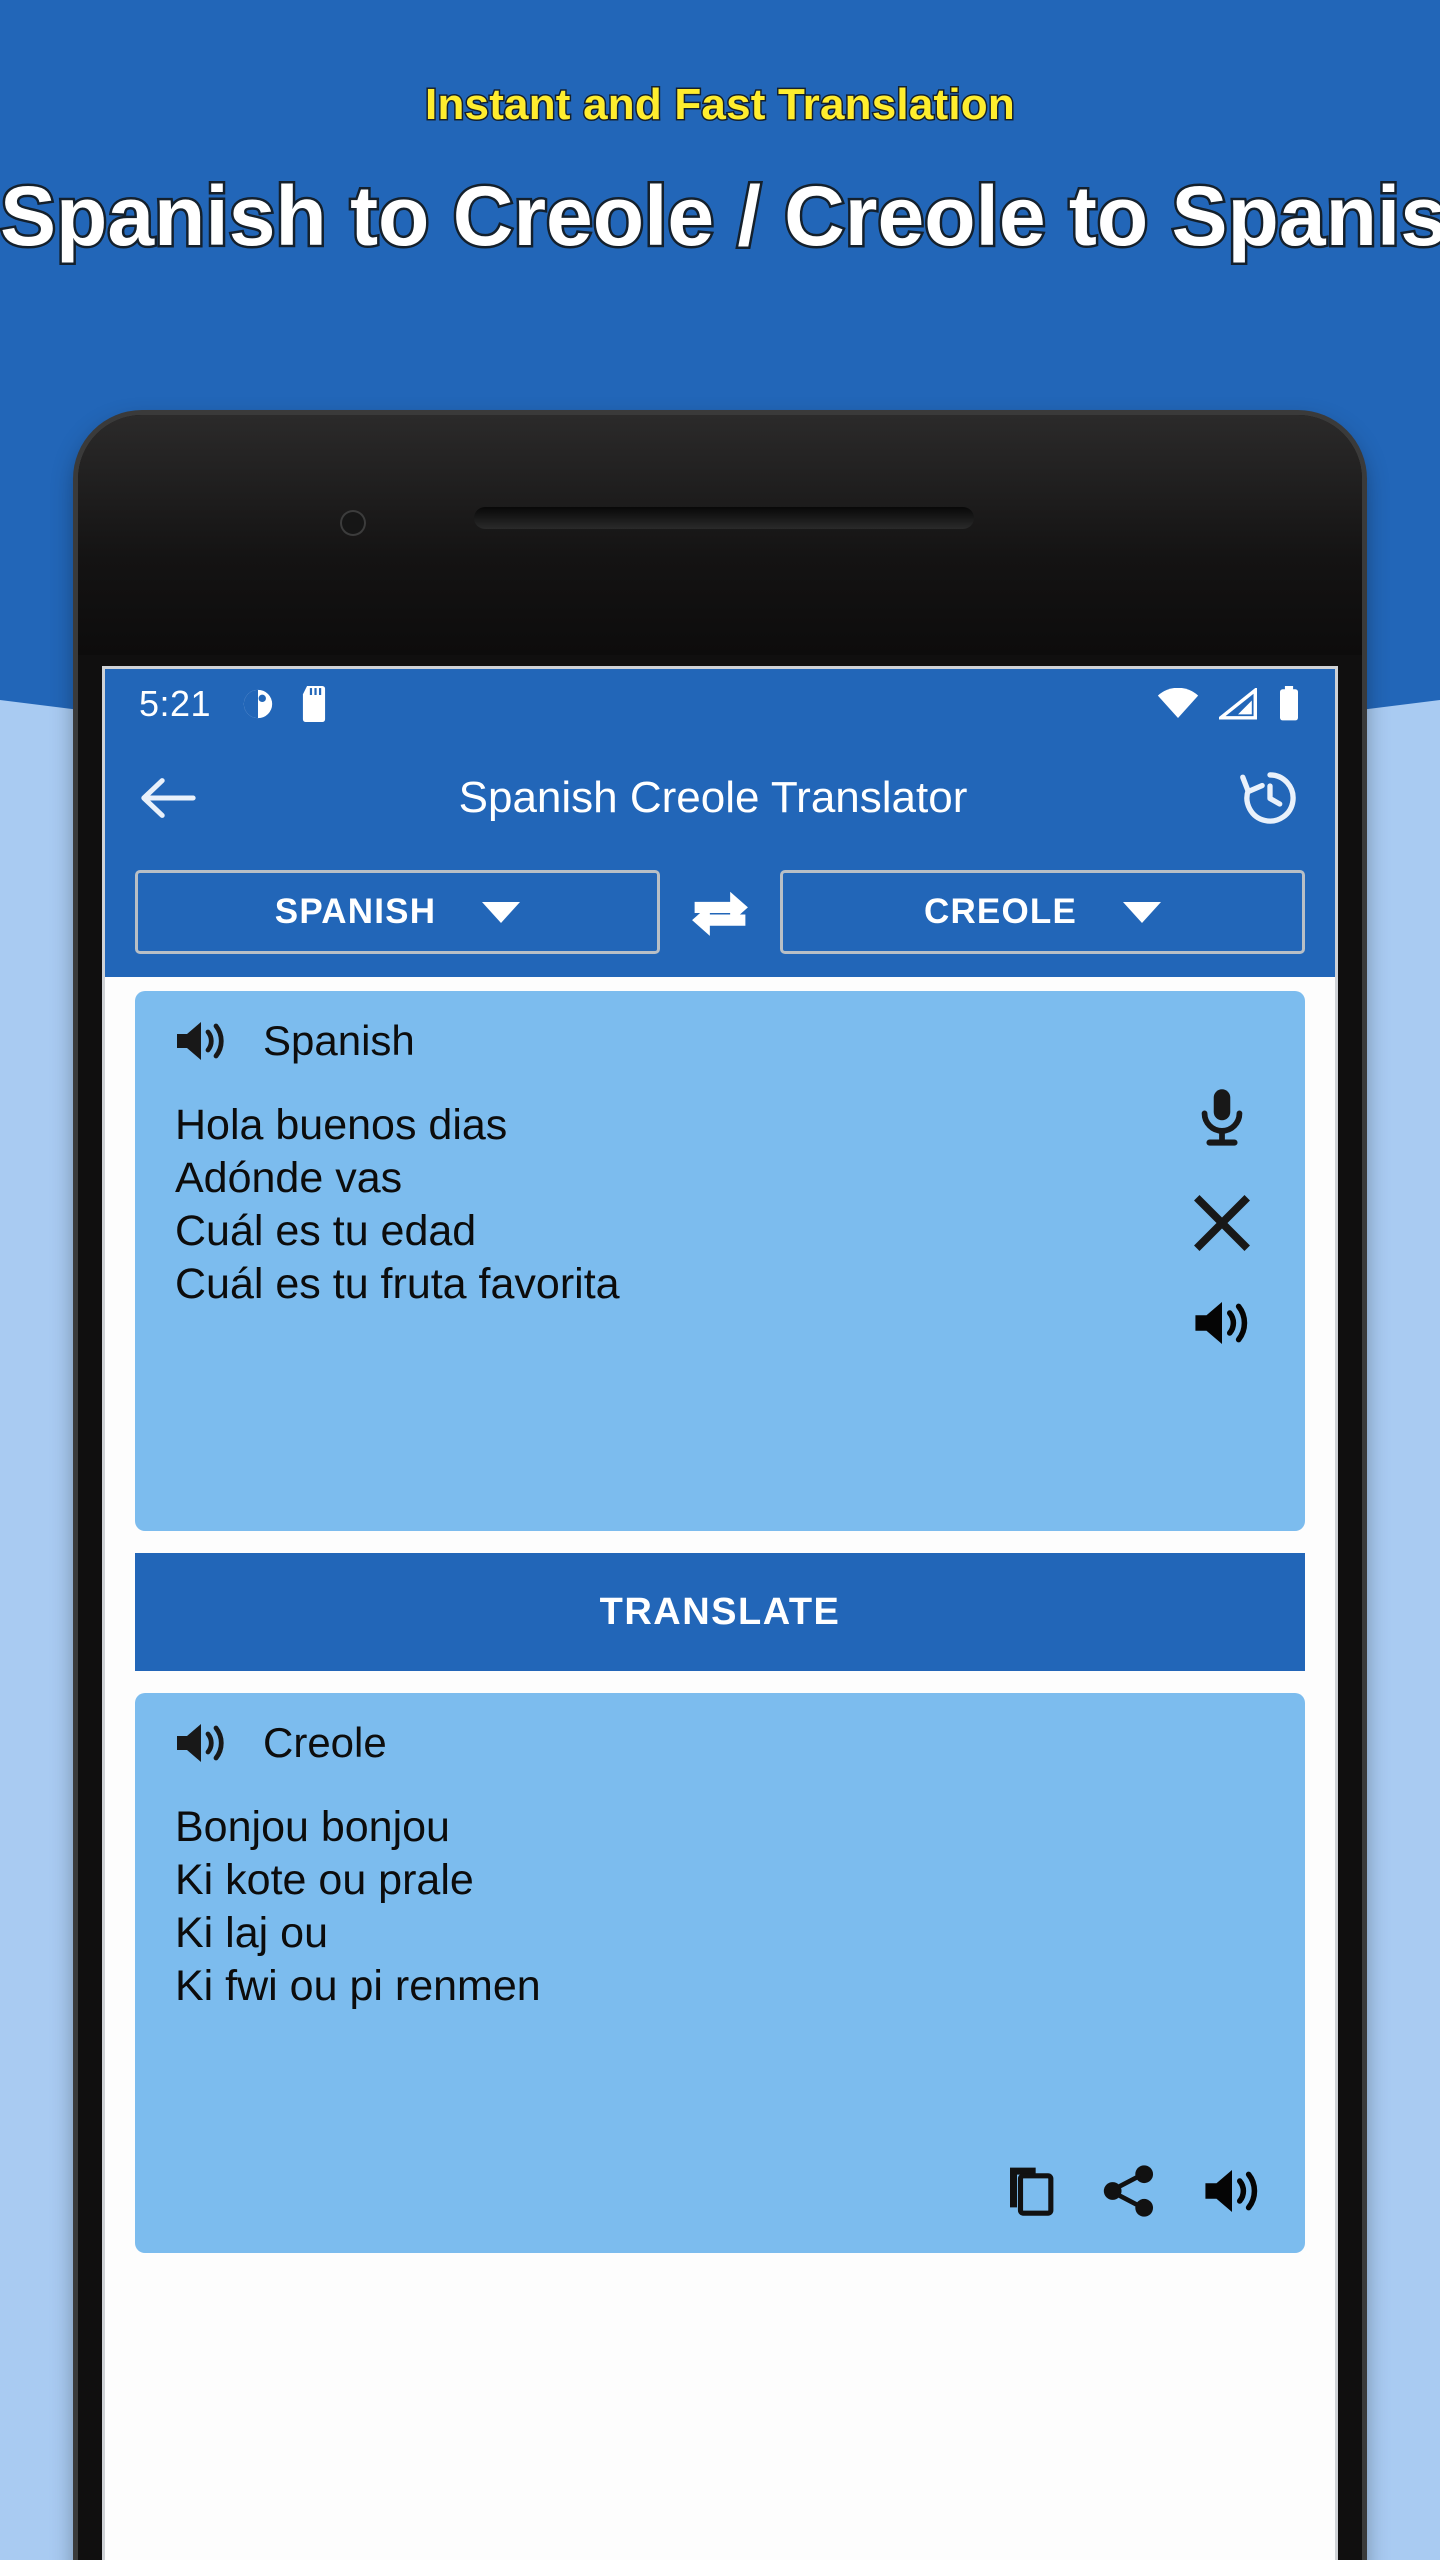 This screenshot has height=2560, width=1440. Describe the element at coordinates (285, 704) in the screenshot. I see `status-bar-left-icons` at that location.